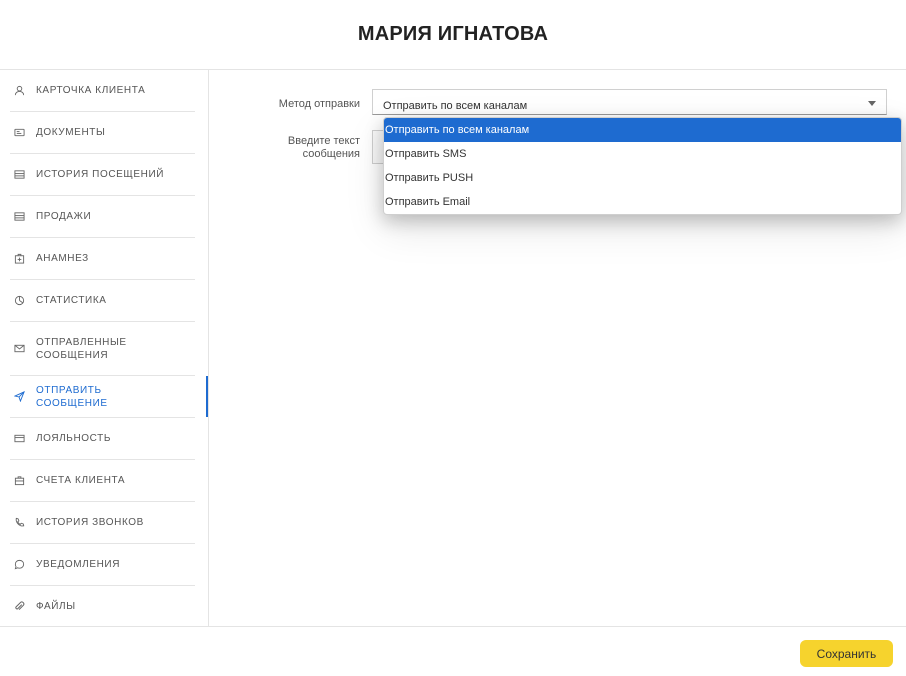  What do you see at coordinates (19, 607) in the screenshot?
I see `paperclip-icon` at bounding box center [19, 607].